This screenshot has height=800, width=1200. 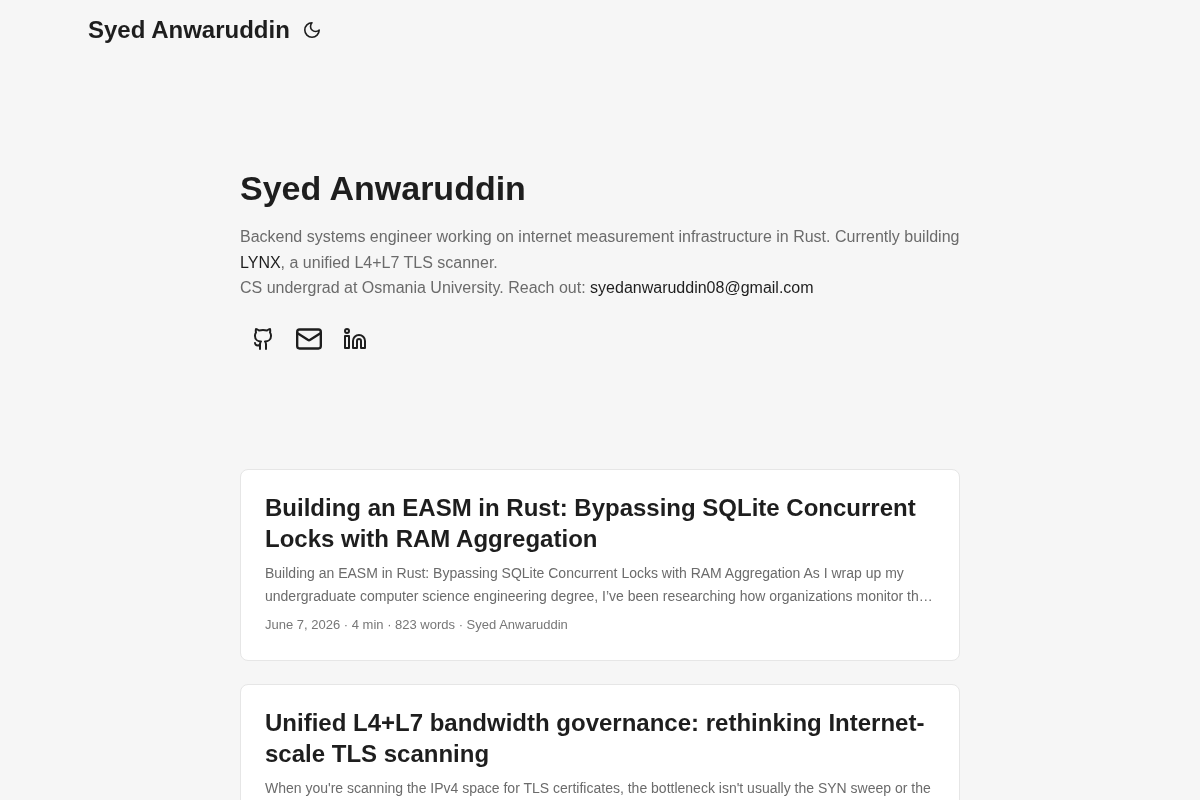 What do you see at coordinates (702, 288) in the screenshot?
I see `email-link: syedanwaruddin08@gmail.com` at bounding box center [702, 288].